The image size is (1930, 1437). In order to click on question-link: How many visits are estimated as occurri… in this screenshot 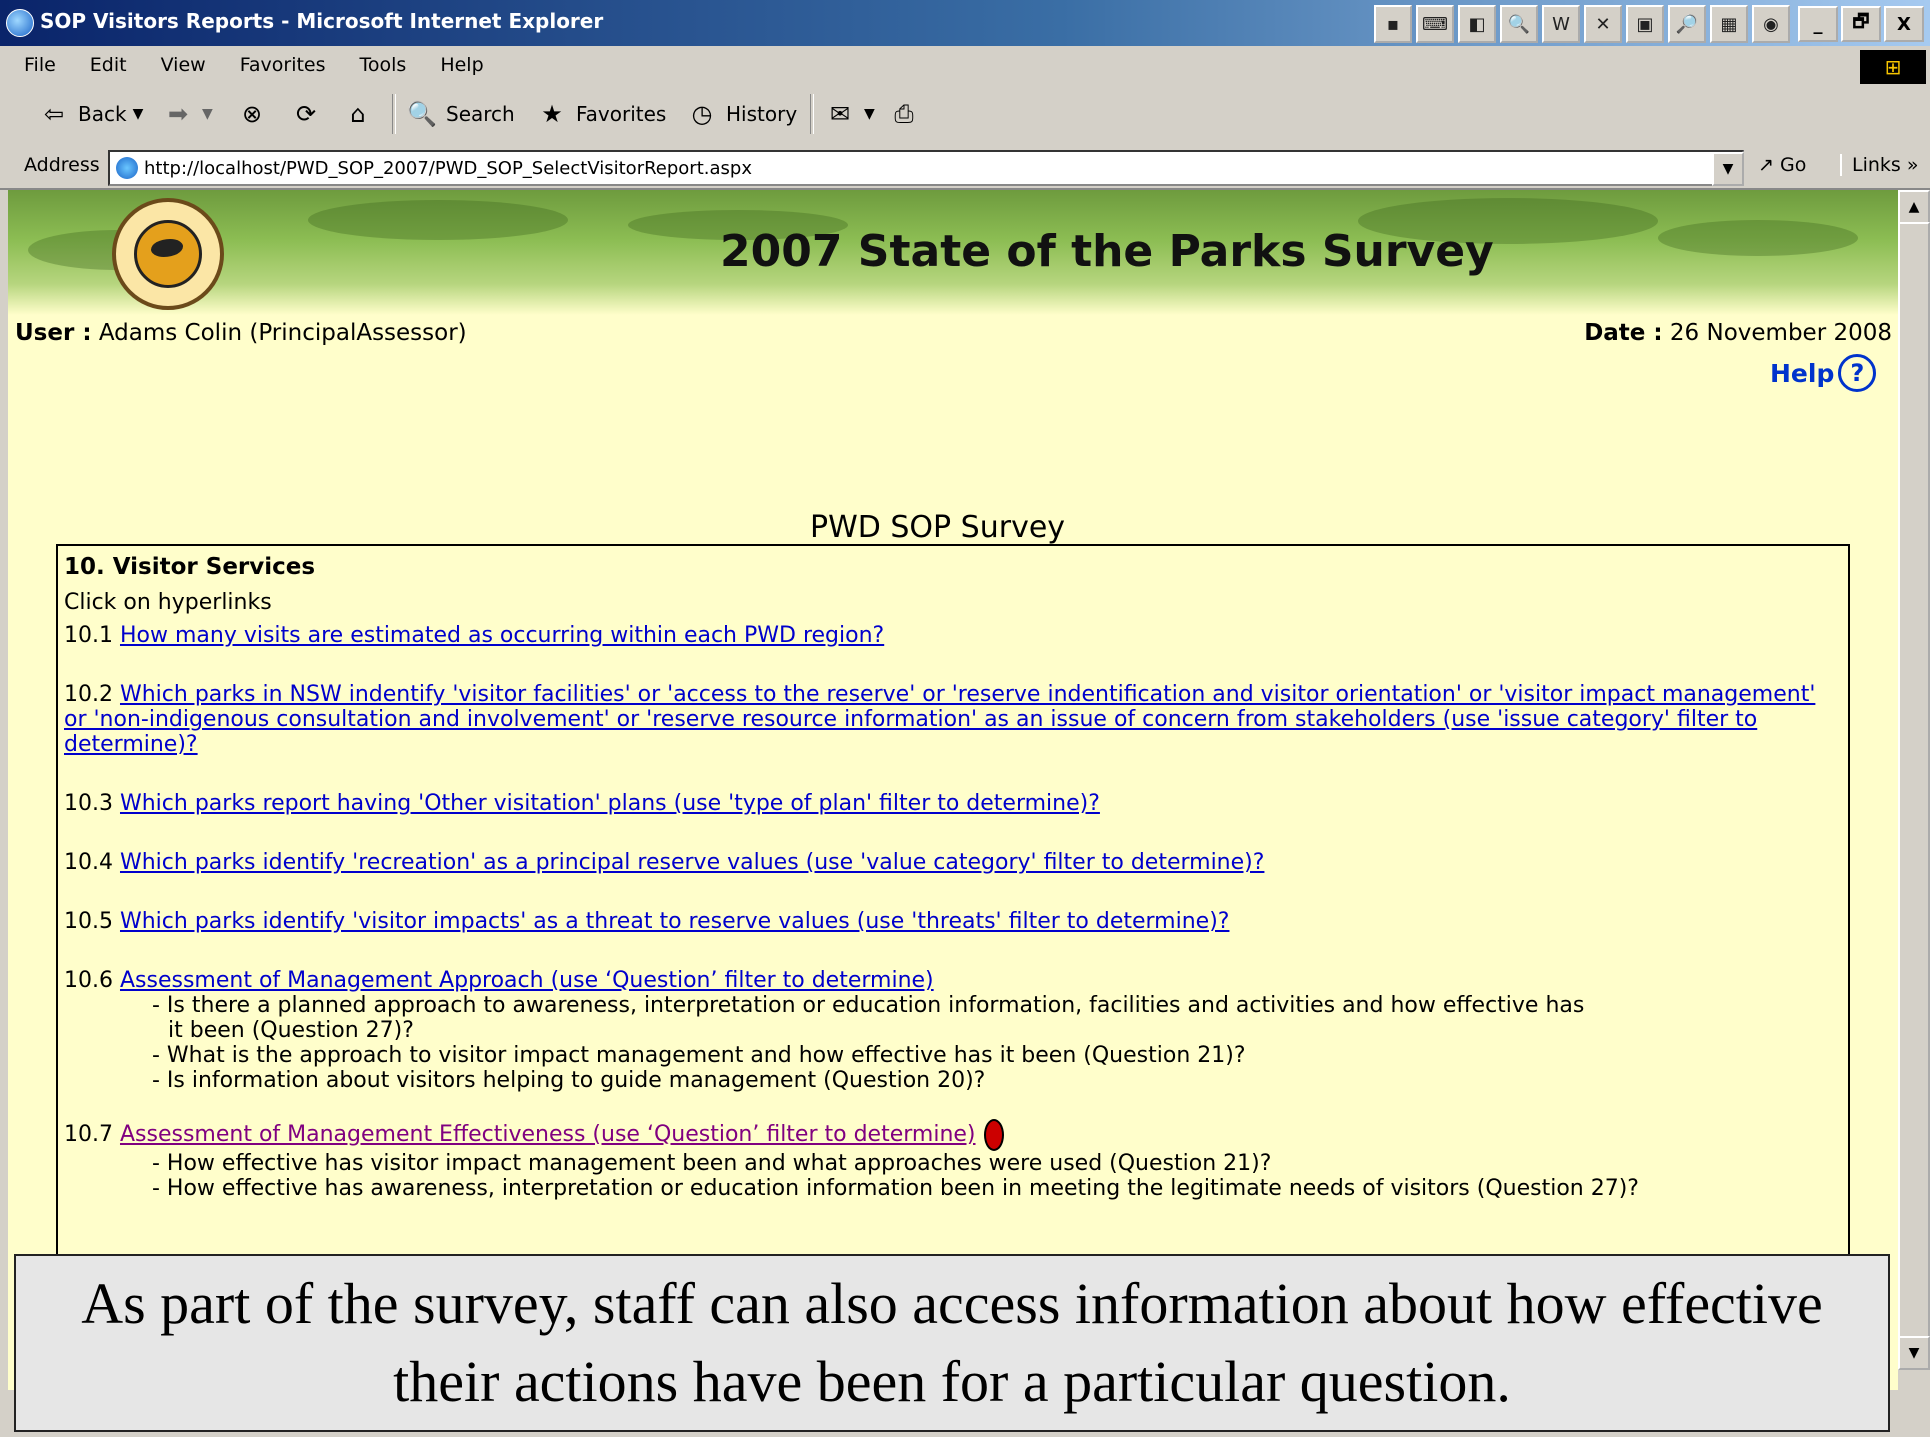, I will do `click(502, 635)`.